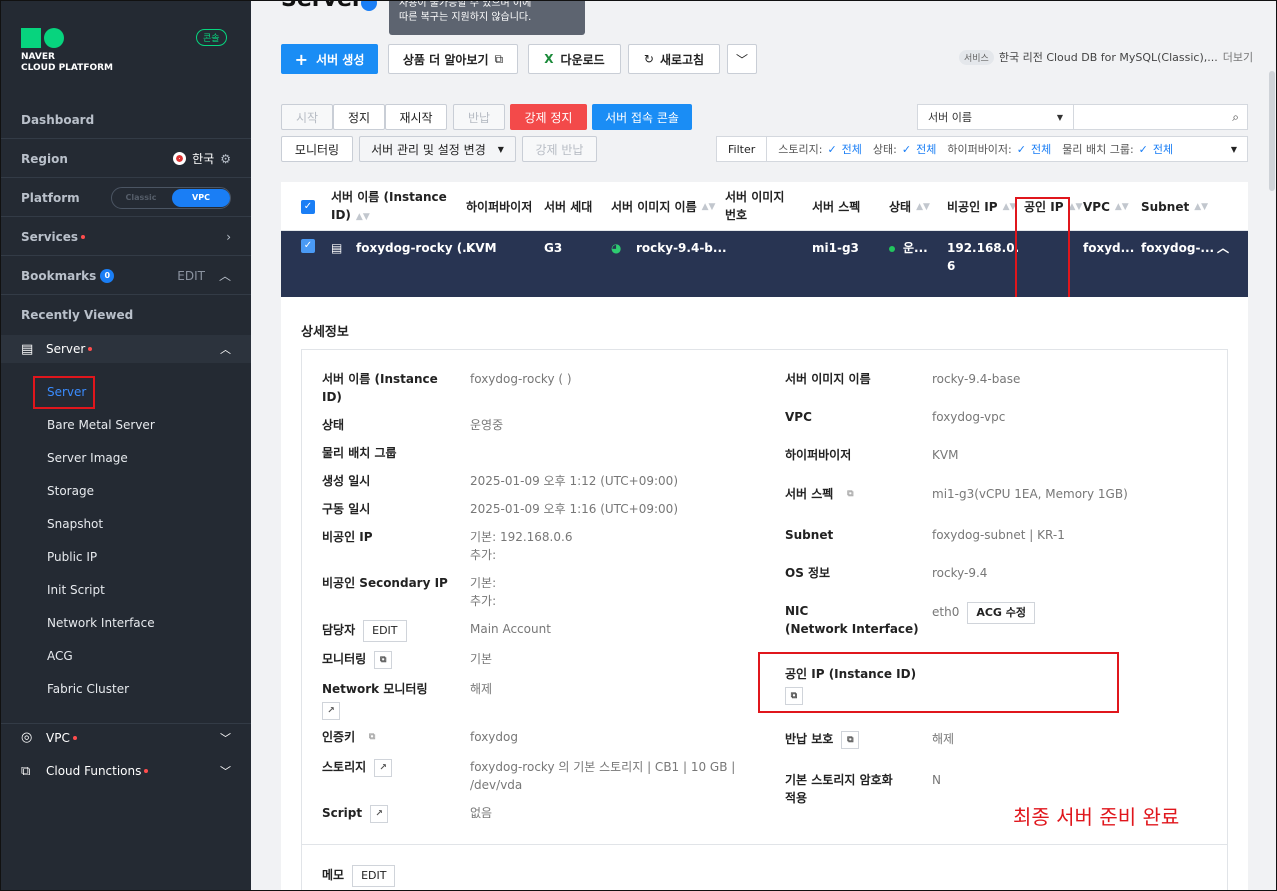 Image resolution: width=1277 pixels, height=891 pixels. I want to click on filter-hypervisor: 하이퍼바이저: ✓ 전체, so click(999, 149).